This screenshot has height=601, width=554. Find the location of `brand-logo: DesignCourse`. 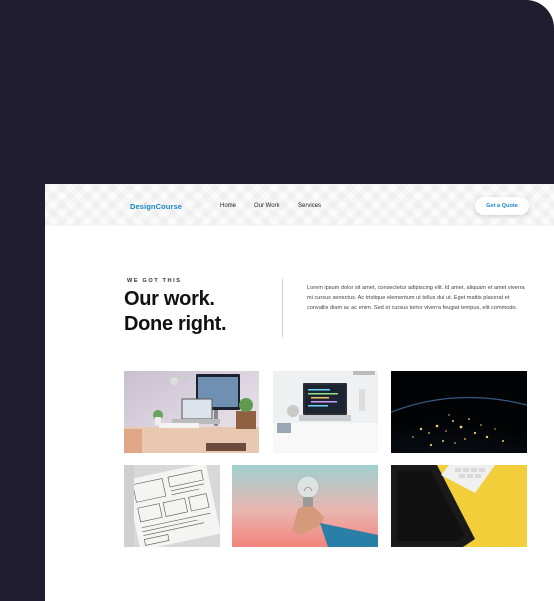

brand-logo: DesignCourse is located at coordinates (156, 206).